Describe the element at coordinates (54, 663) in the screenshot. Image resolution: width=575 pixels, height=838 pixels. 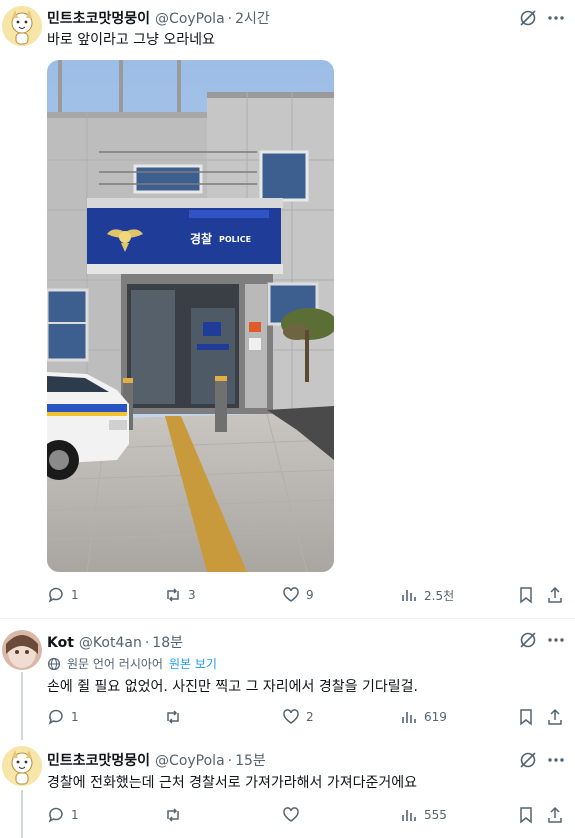
I see `globe-icon` at that location.